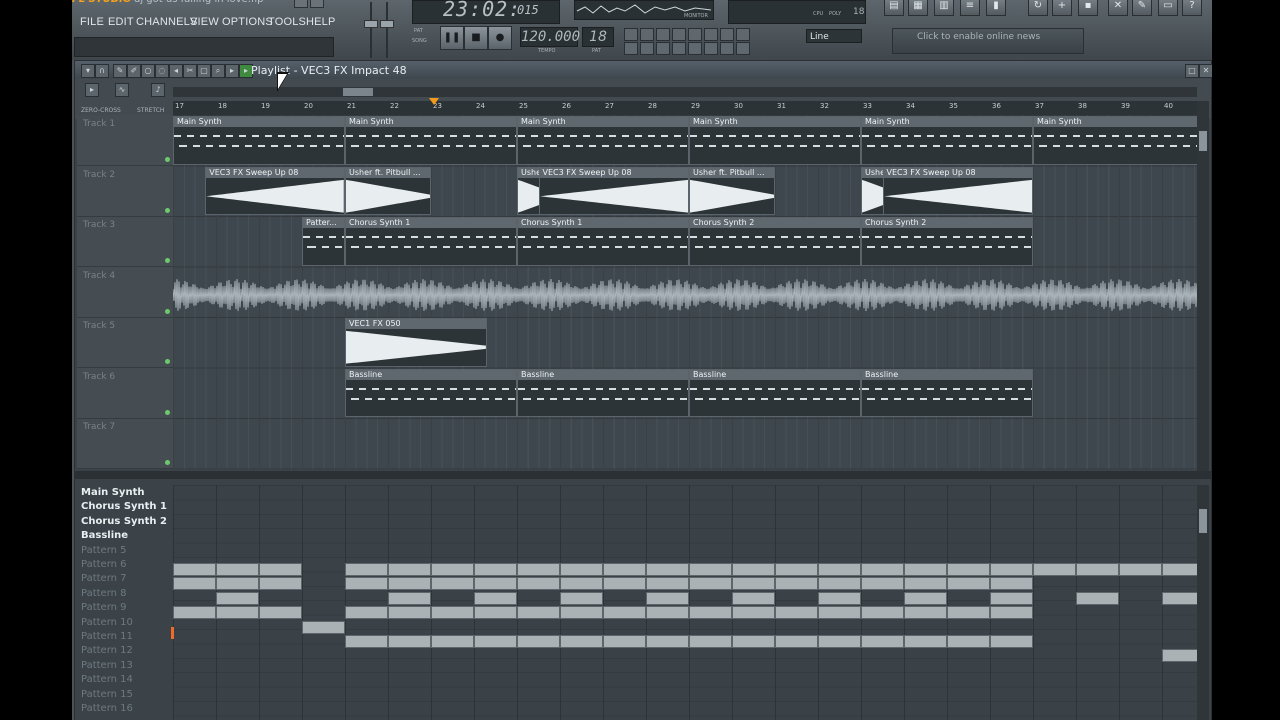 Image resolution: width=1280 pixels, height=720 pixels. What do you see at coordinates (358, 92) in the screenshot?
I see `horizontal-scroll-thumb` at bounding box center [358, 92].